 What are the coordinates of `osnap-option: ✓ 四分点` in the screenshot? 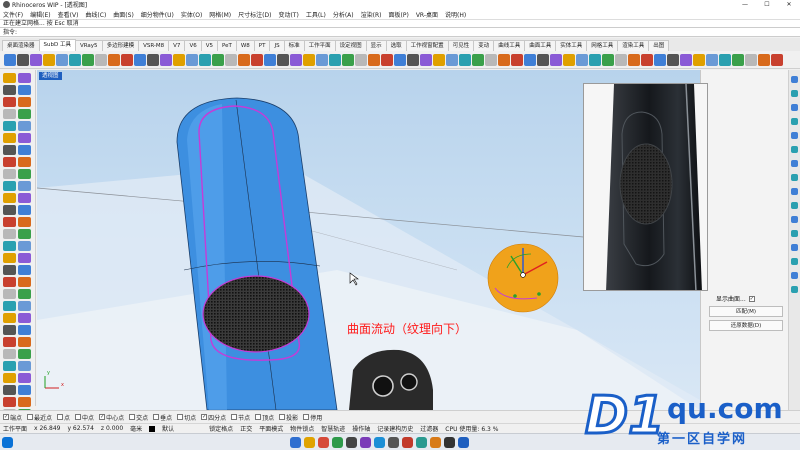 It's located at (213, 417).